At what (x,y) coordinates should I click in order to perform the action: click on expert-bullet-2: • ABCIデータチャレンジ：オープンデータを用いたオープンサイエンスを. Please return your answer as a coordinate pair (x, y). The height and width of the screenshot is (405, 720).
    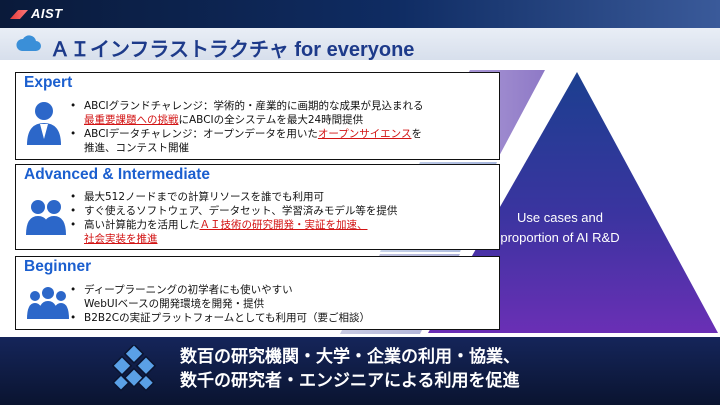
    Looking at the image, I should click on (246, 134).